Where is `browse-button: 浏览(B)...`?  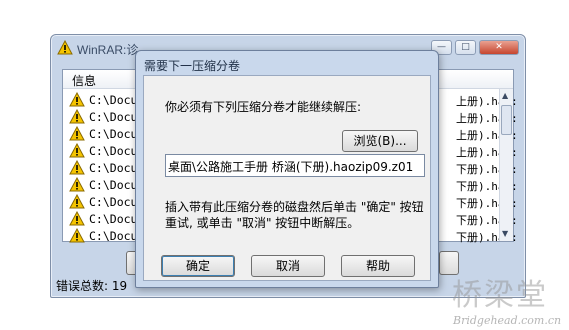 browse-button: 浏览(B)... is located at coordinates (380, 141).